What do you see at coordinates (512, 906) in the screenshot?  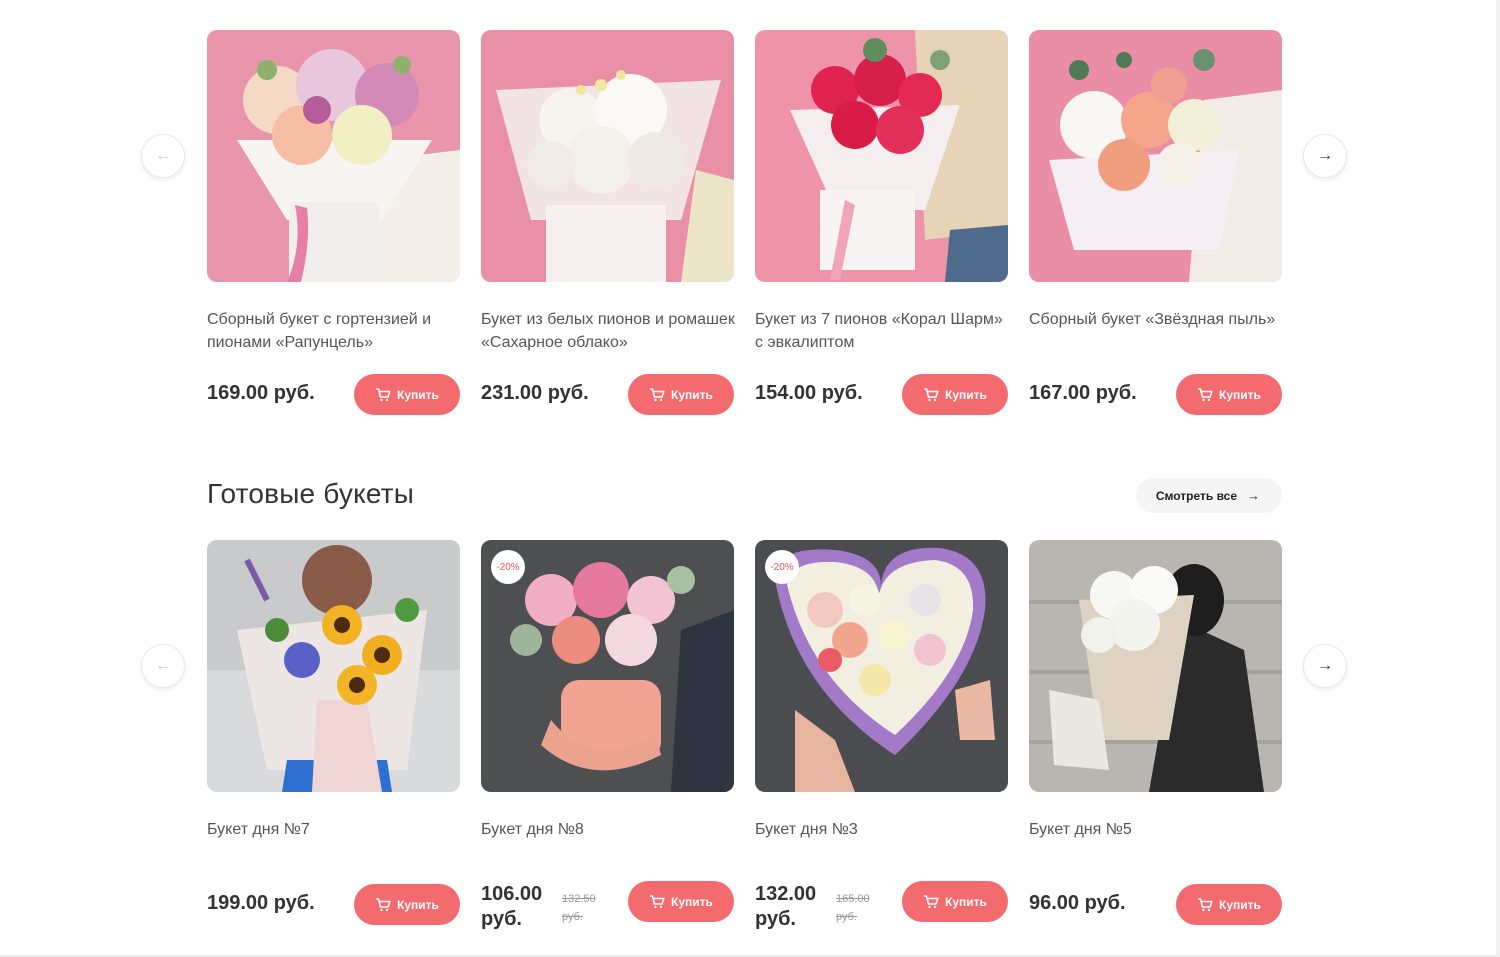 I see `product-price: 106.00 руб.` at bounding box center [512, 906].